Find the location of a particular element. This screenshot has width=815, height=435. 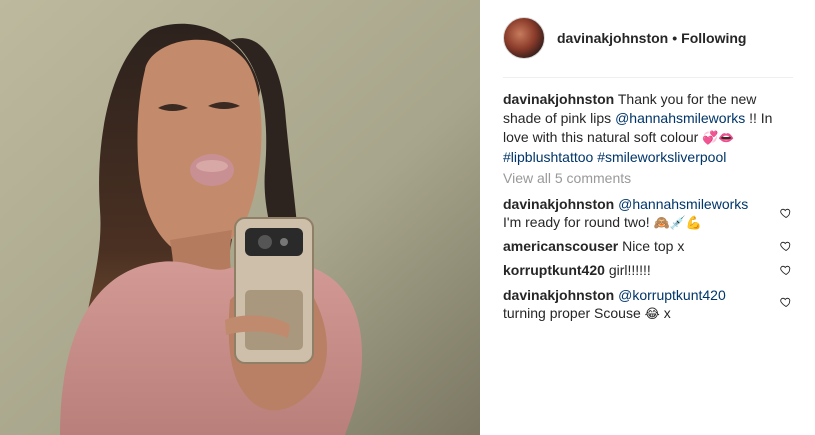

view-all-comments-link: View all 5 comments is located at coordinates (567, 178).